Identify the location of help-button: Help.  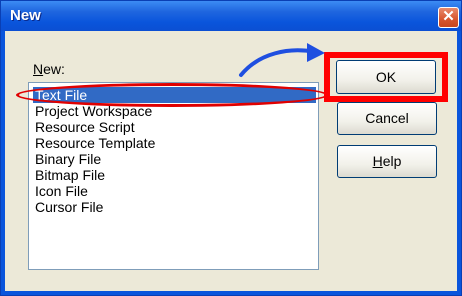
(387, 161).